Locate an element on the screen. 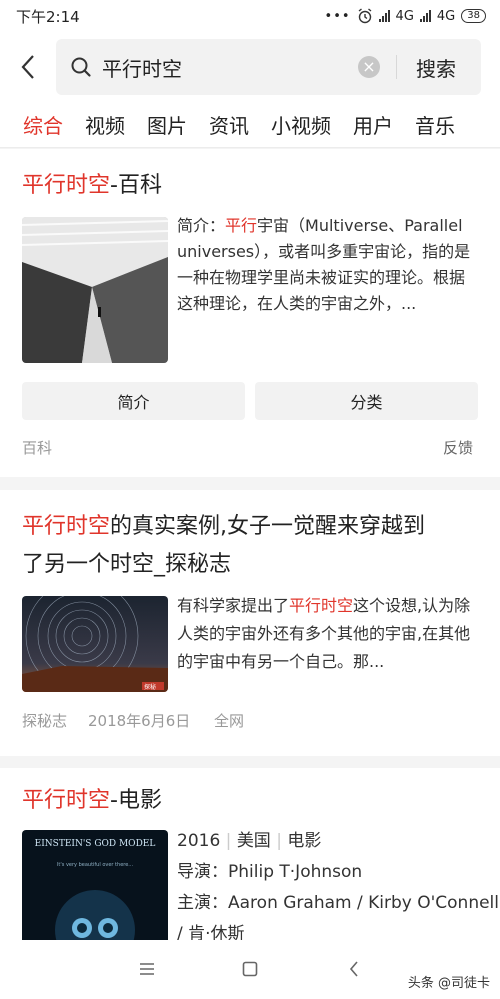  svg-text: EINSTEIN'S GOD MODEL is located at coordinates (95, 844).